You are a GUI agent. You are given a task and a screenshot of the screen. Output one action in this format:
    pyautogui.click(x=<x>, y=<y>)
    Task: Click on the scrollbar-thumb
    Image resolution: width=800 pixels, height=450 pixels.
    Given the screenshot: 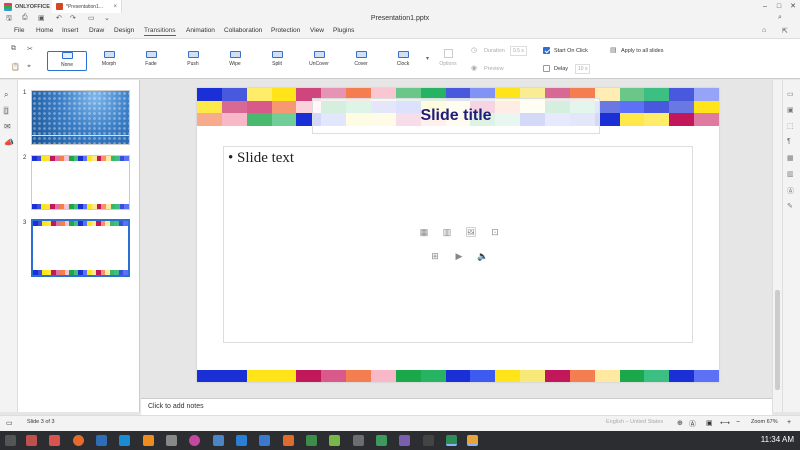 What is the action you would take?
    pyautogui.click(x=777, y=340)
    